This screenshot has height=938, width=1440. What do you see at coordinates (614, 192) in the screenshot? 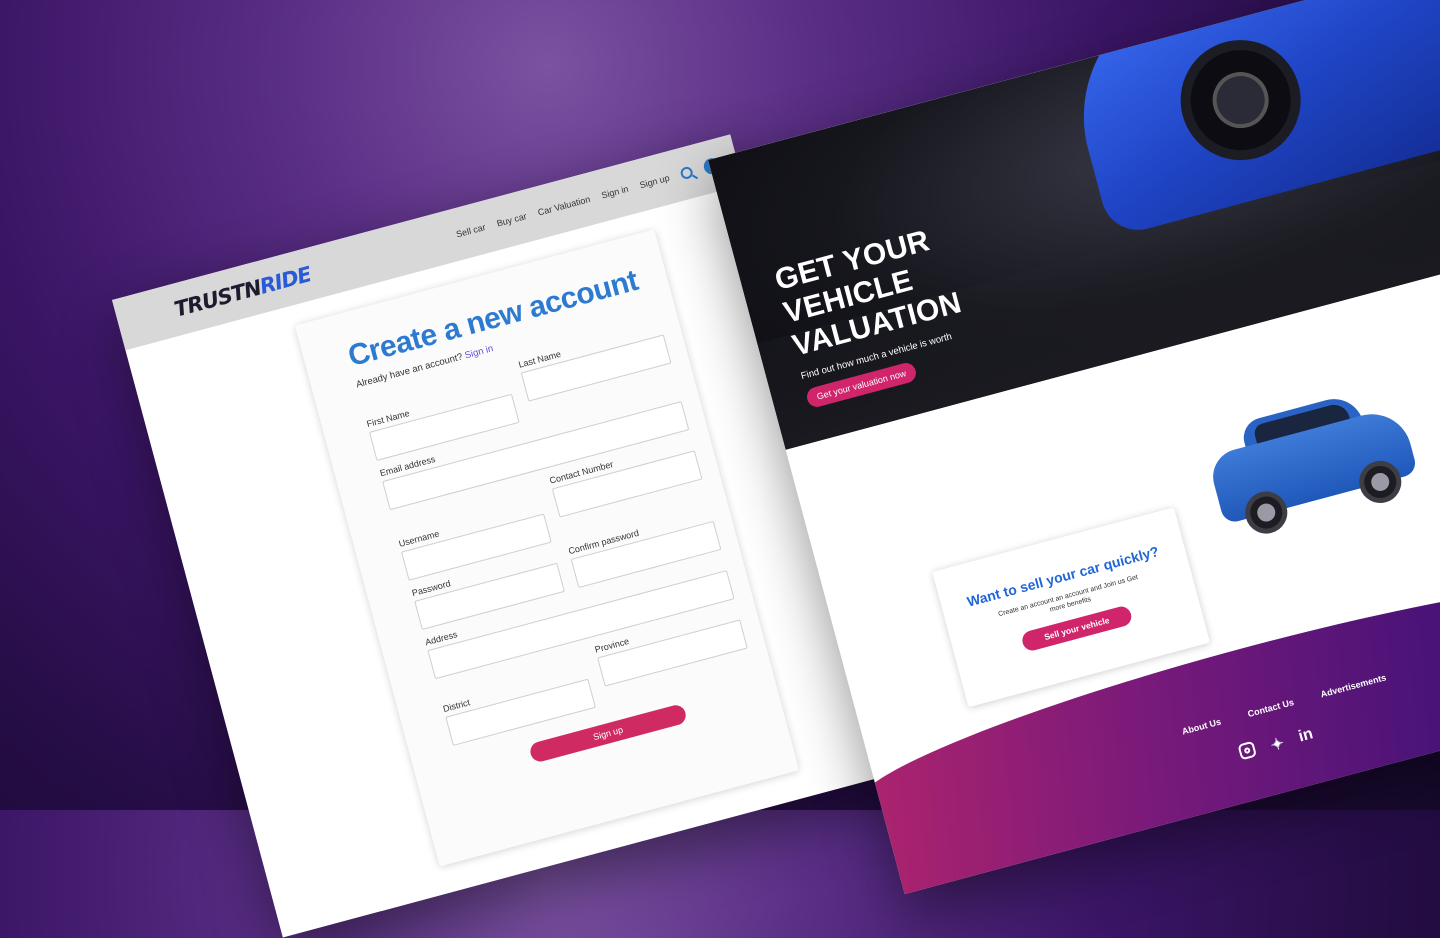
I see `nav-link-sign-in: Sign in` at bounding box center [614, 192].